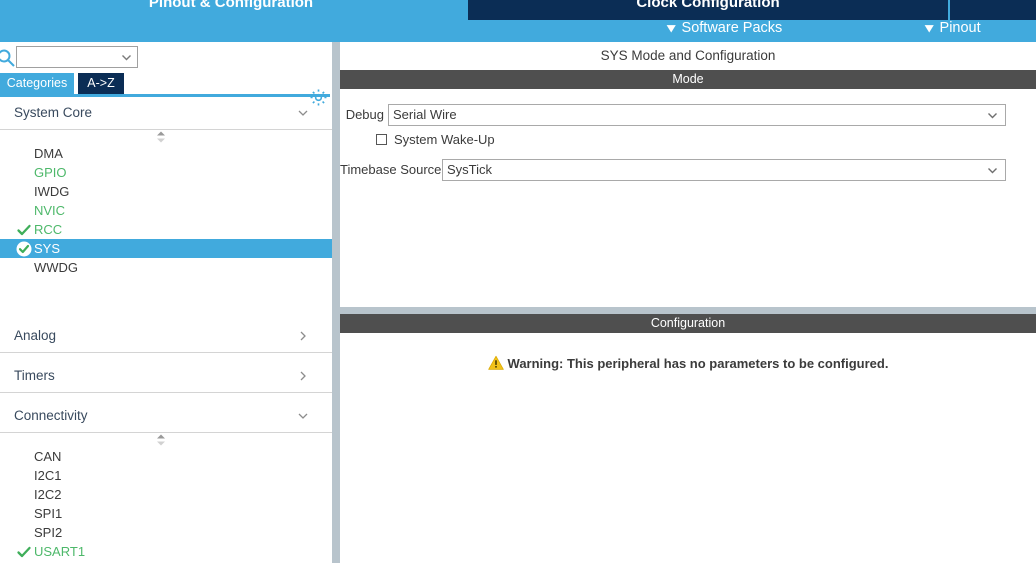  I want to click on tab-a-to-z: A->Z, so click(101, 83).